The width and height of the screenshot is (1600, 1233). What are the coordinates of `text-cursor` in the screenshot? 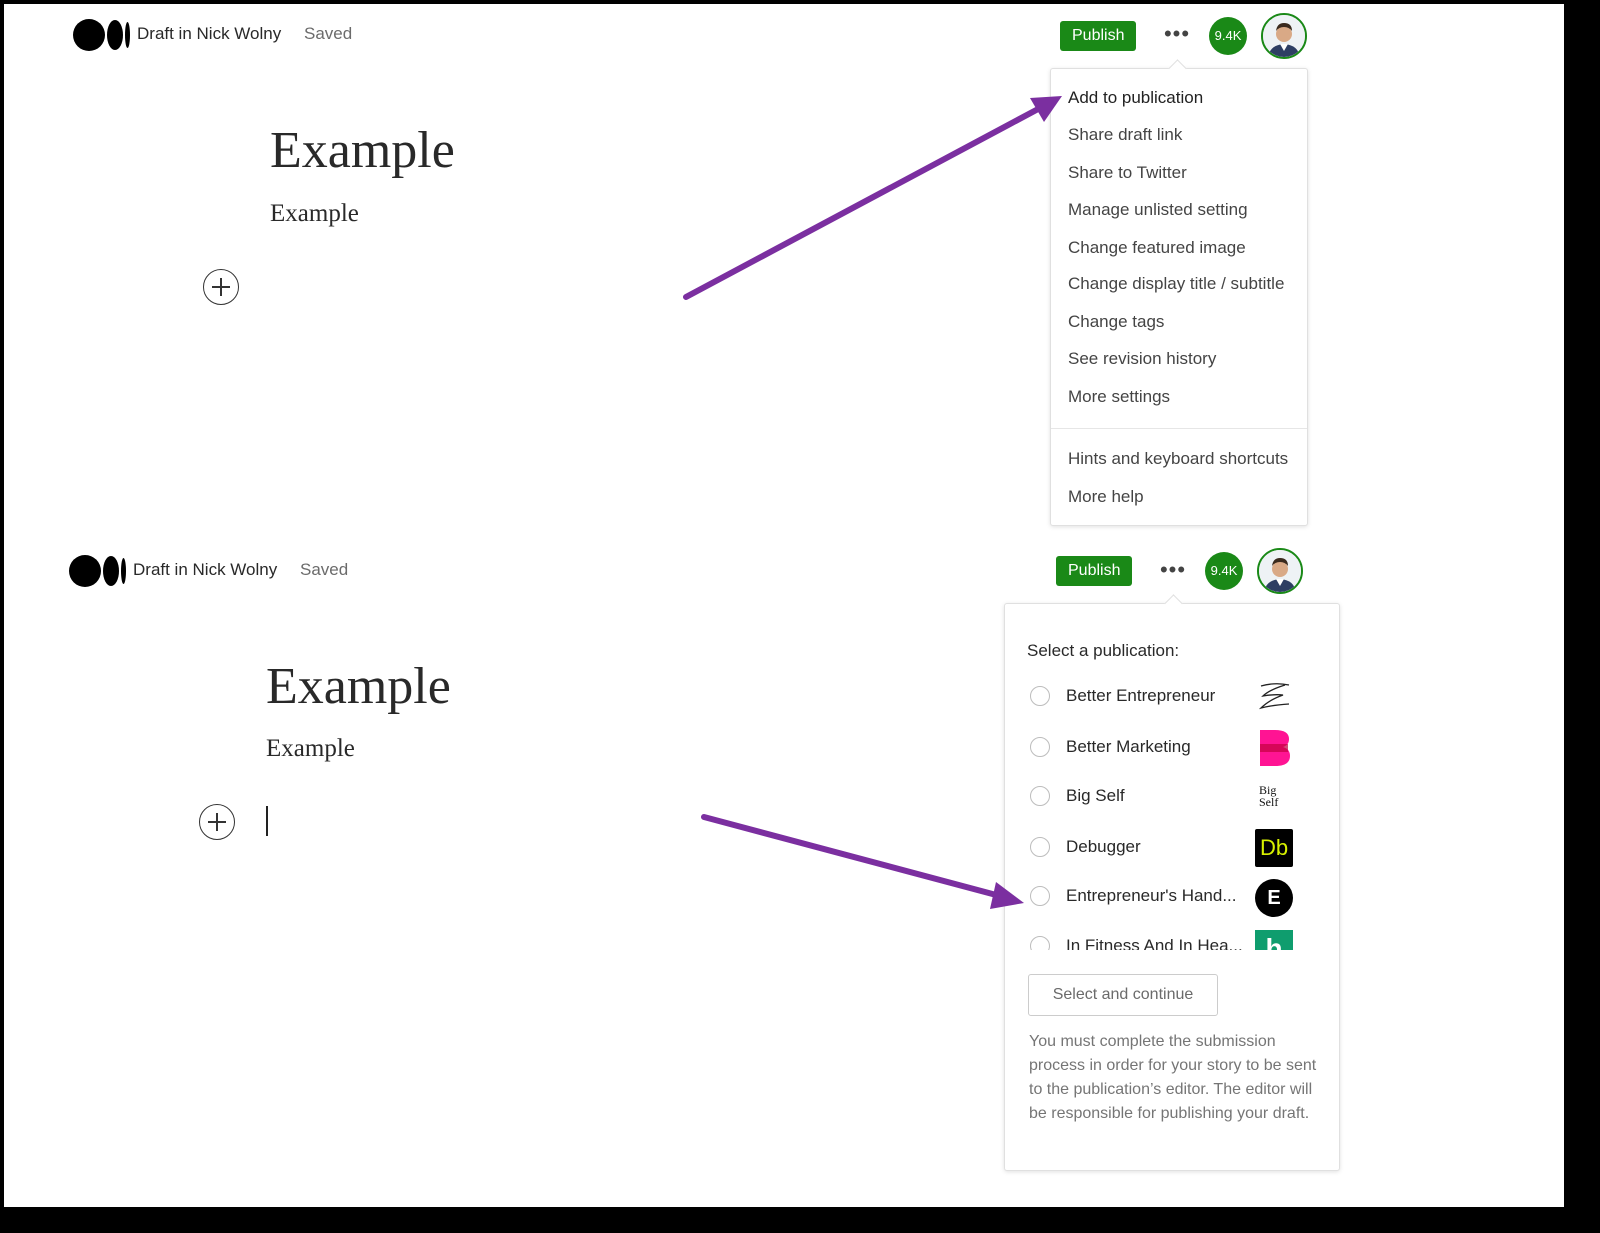 It's located at (267, 821).